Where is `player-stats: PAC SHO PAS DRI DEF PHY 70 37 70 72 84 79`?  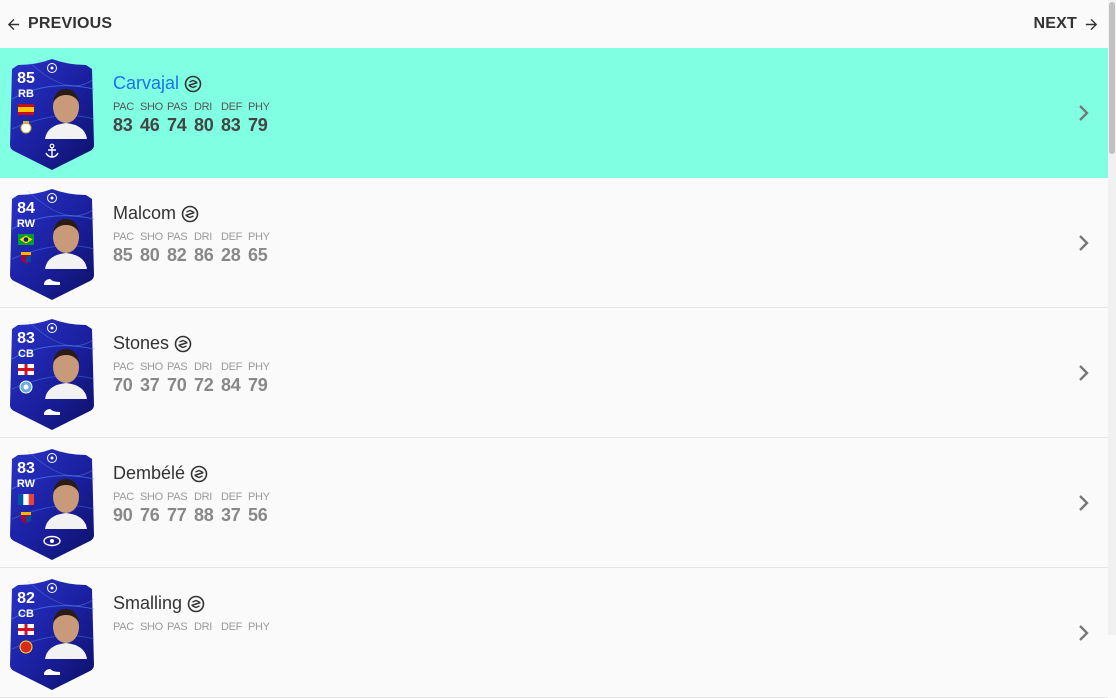
player-stats: PAC SHO PAS DRI DEF PHY 70 37 70 72 84 79 is located at coordinates (194, 378).